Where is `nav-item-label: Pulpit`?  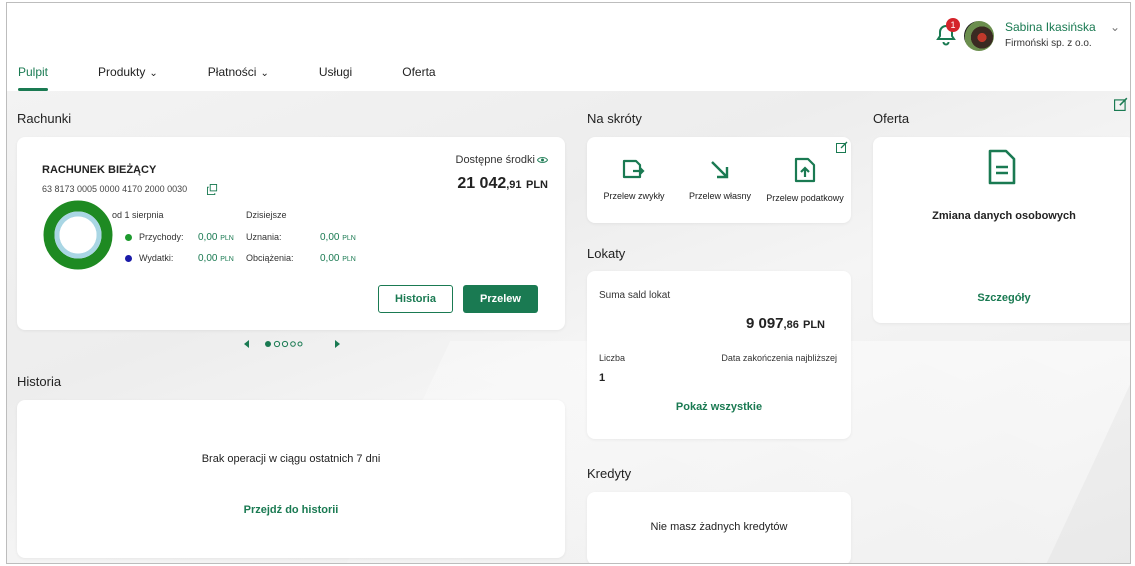 nav-item-label: Pulpit is located at coordinates (33, 72).